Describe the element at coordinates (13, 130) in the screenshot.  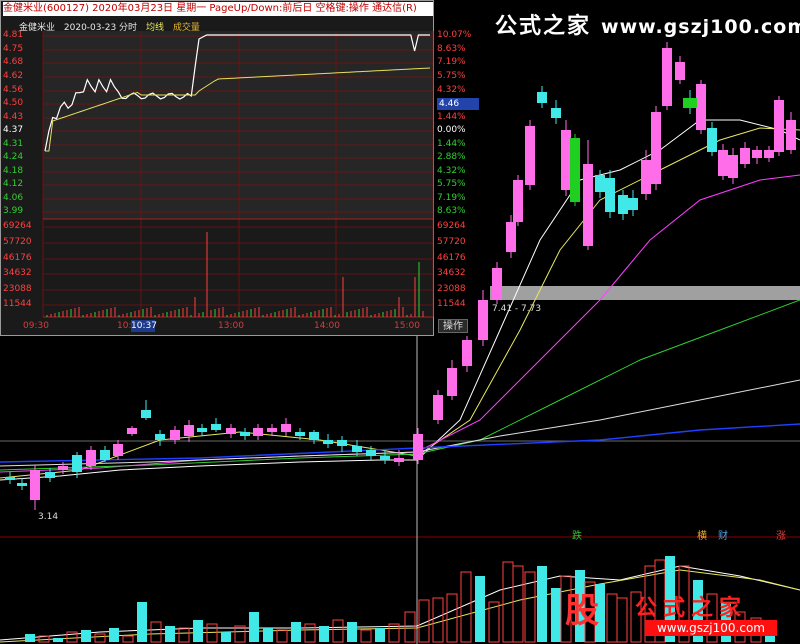
I see `price-axis-label: 4.37` at that location.